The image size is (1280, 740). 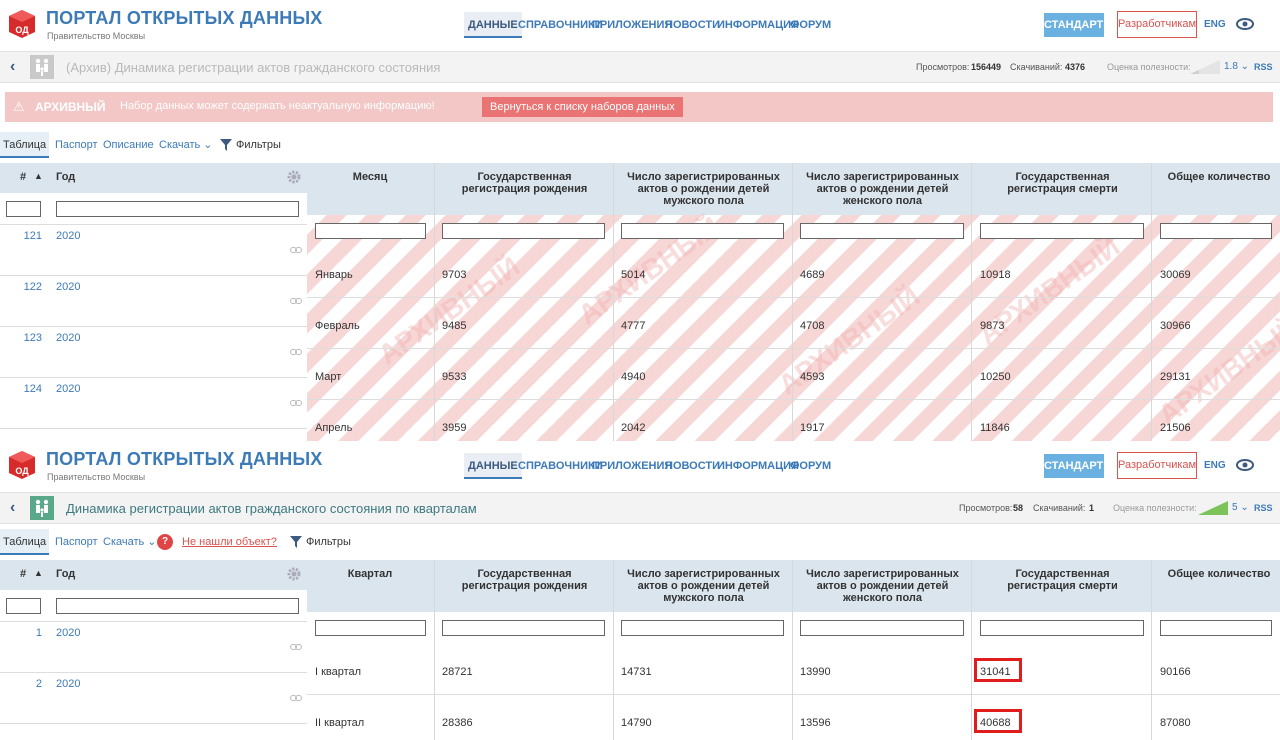 I want to click on male-filter-input, so click(x=702, y=628).